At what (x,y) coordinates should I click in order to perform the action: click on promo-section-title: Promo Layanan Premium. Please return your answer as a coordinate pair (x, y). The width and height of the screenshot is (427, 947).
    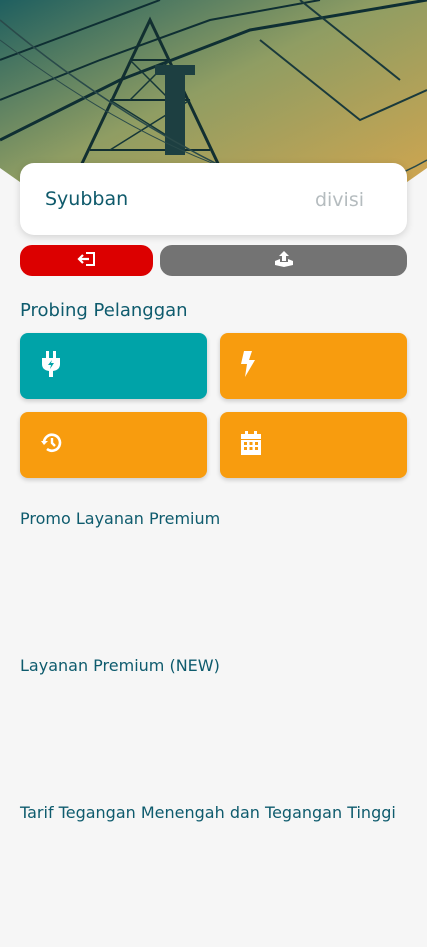
    Looking at the image, I should click on (120, 518).